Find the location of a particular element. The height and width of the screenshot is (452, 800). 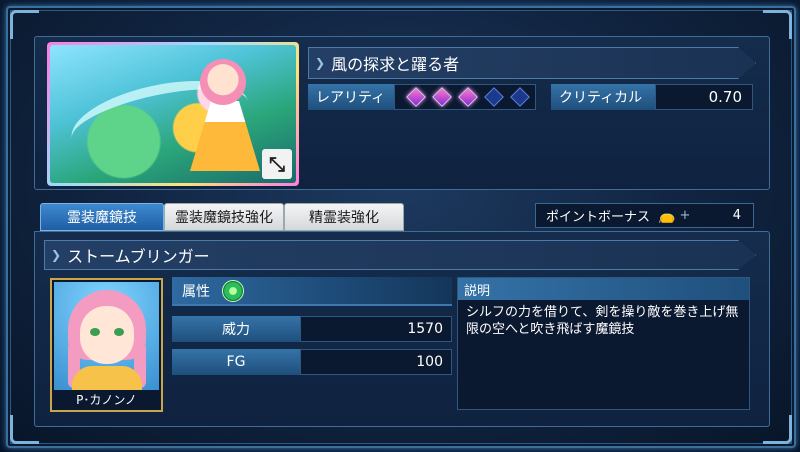

card-title: 風の探求と躍る者 is located at coordinates (395, 64).